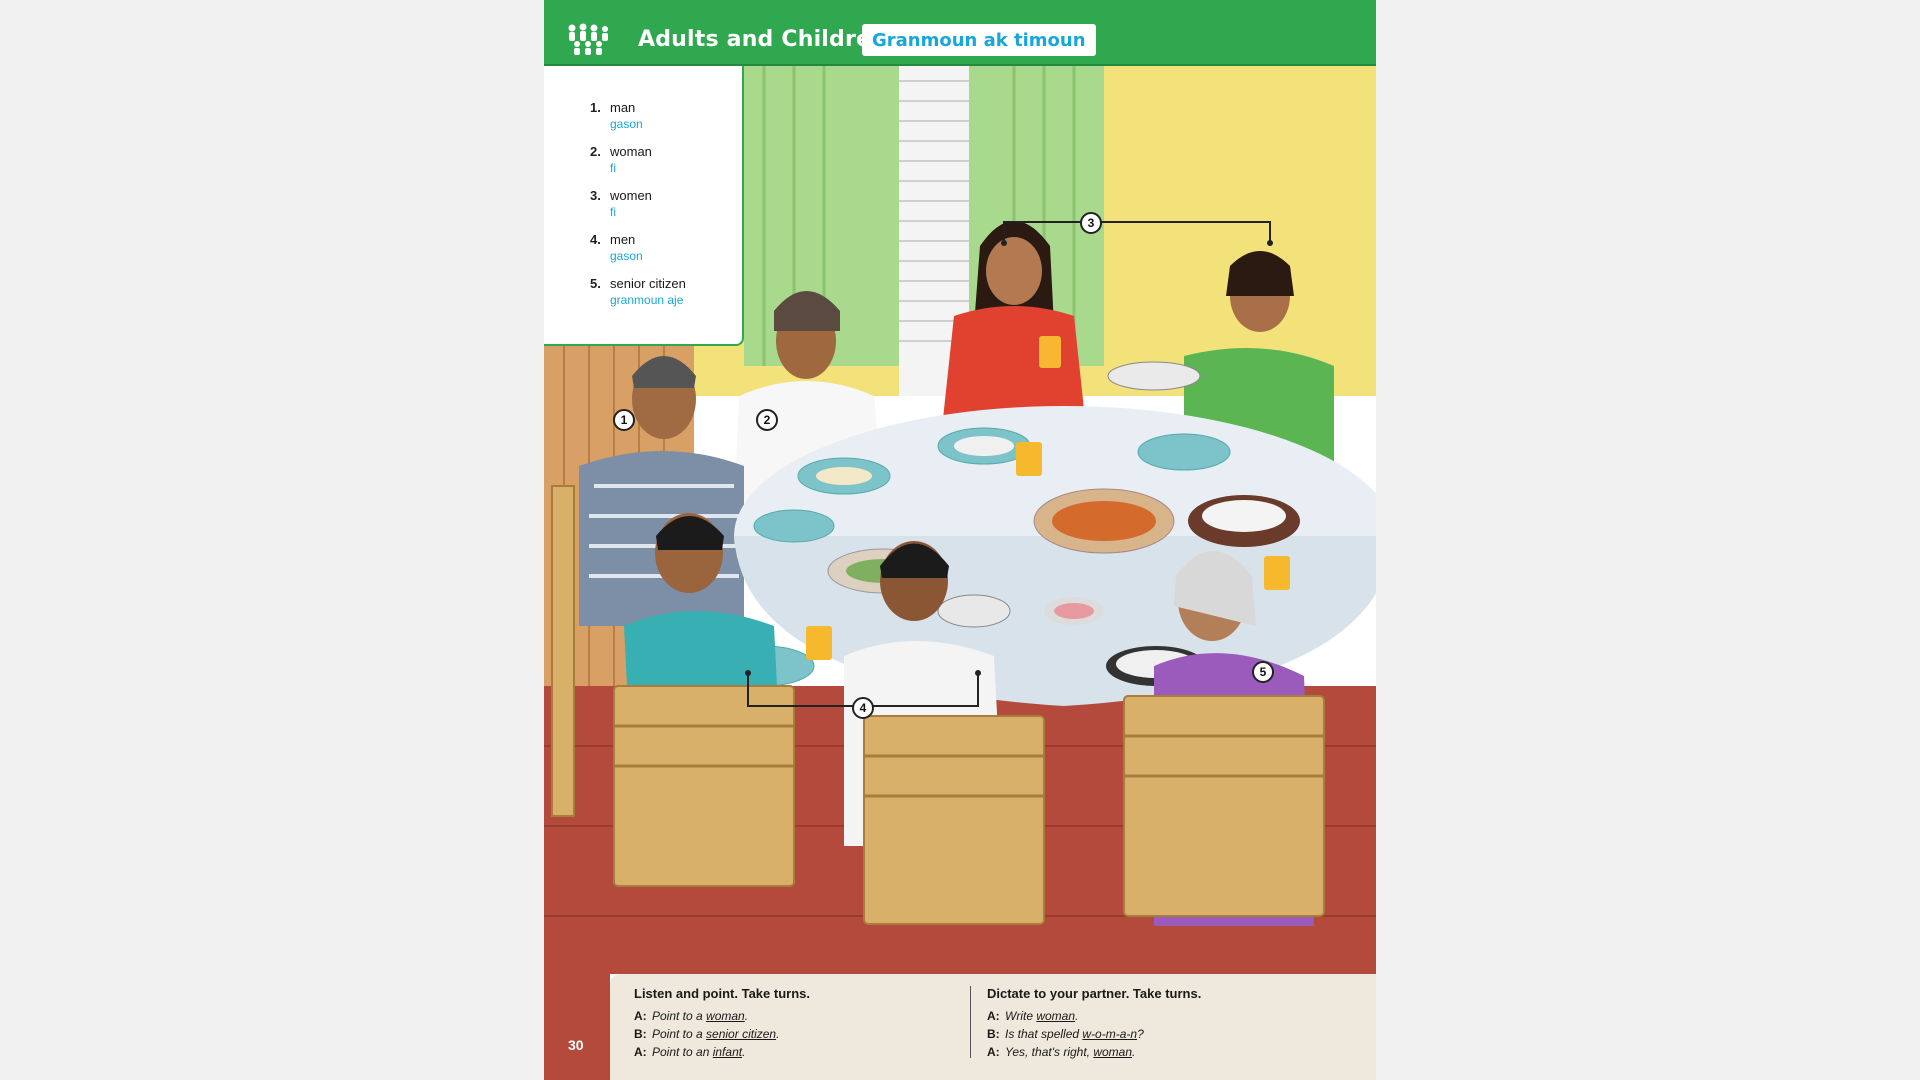 The image size is (1920, 1080). What do you see at coordinates (727, 1052) in the screenshot?
I see `dialogue-keyword: infant` at bounding box center [727, 1052].